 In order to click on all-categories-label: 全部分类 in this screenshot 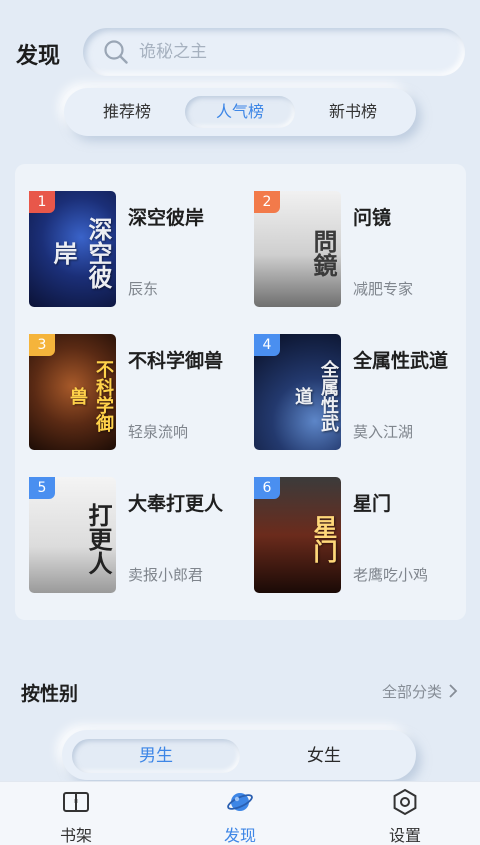, I will do `click(411, 692)`.